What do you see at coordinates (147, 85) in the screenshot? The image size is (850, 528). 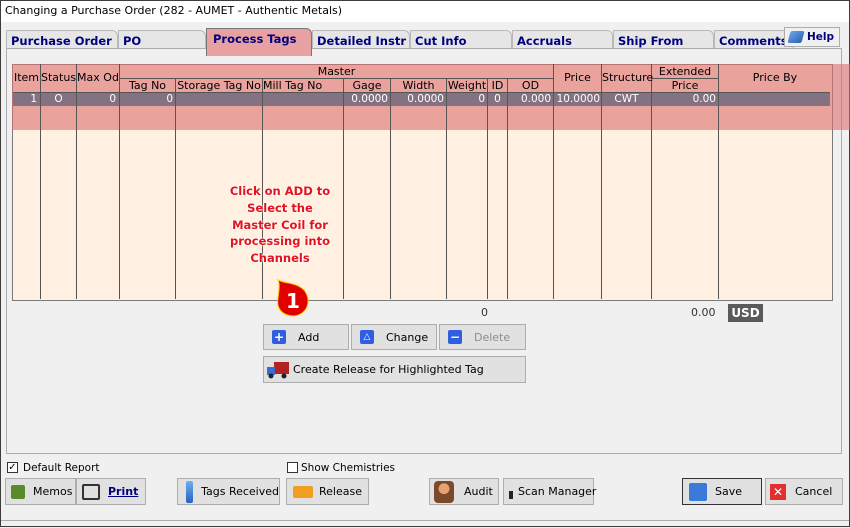 I see `header-tag-no: Tag No` at bounding box center [147, 85].